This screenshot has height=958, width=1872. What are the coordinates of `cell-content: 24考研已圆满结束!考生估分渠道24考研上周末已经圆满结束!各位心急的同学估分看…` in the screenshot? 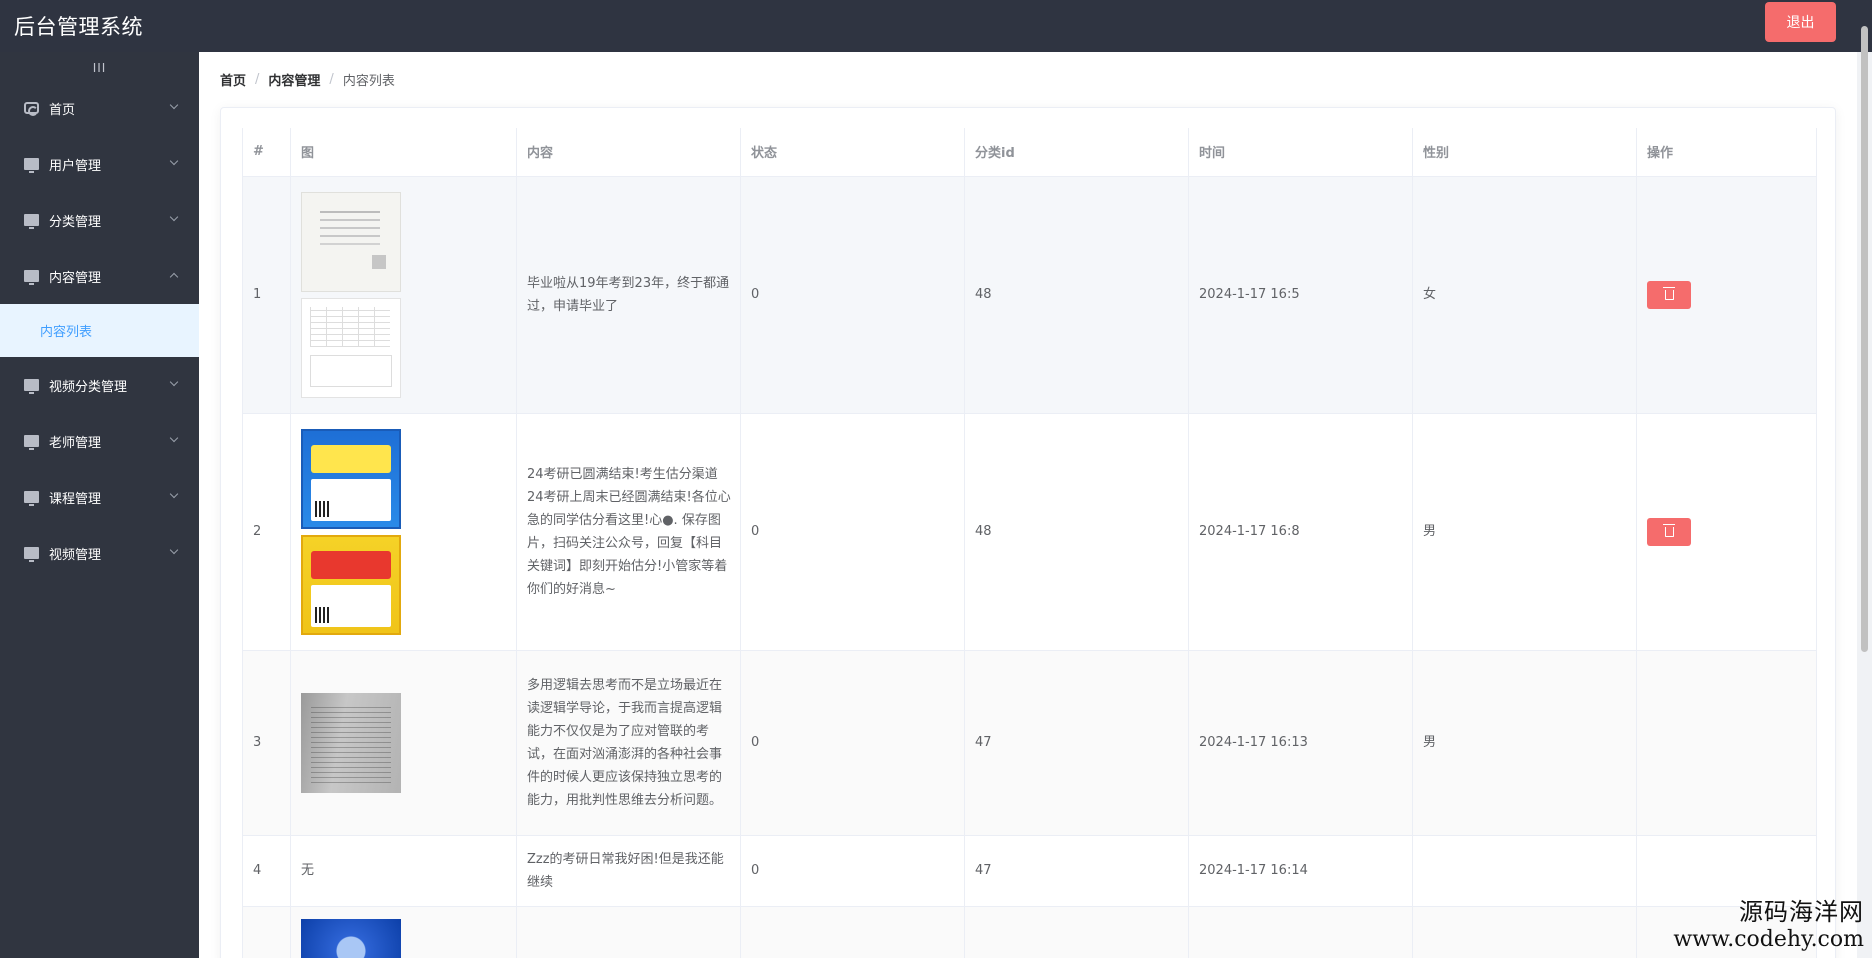 It's located at (628, 532).